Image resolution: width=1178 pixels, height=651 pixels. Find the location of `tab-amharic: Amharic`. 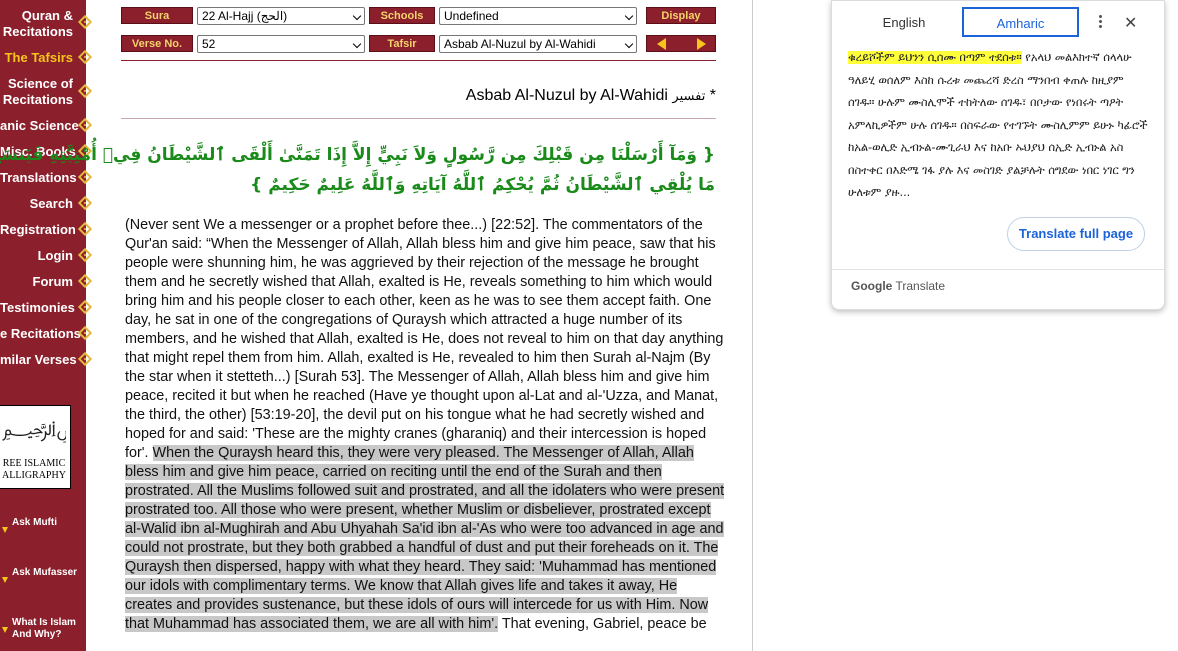

tab-amharic: Amharic is located at coordinates (1020, 22).